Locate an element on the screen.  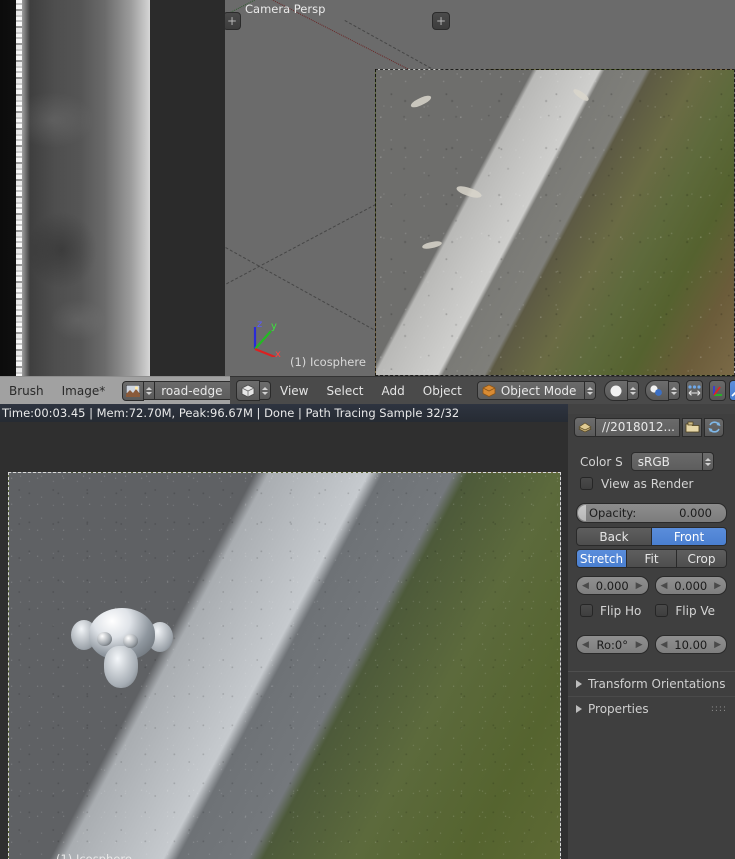
suzanne-muzzle is located at coordinates (121, 667).